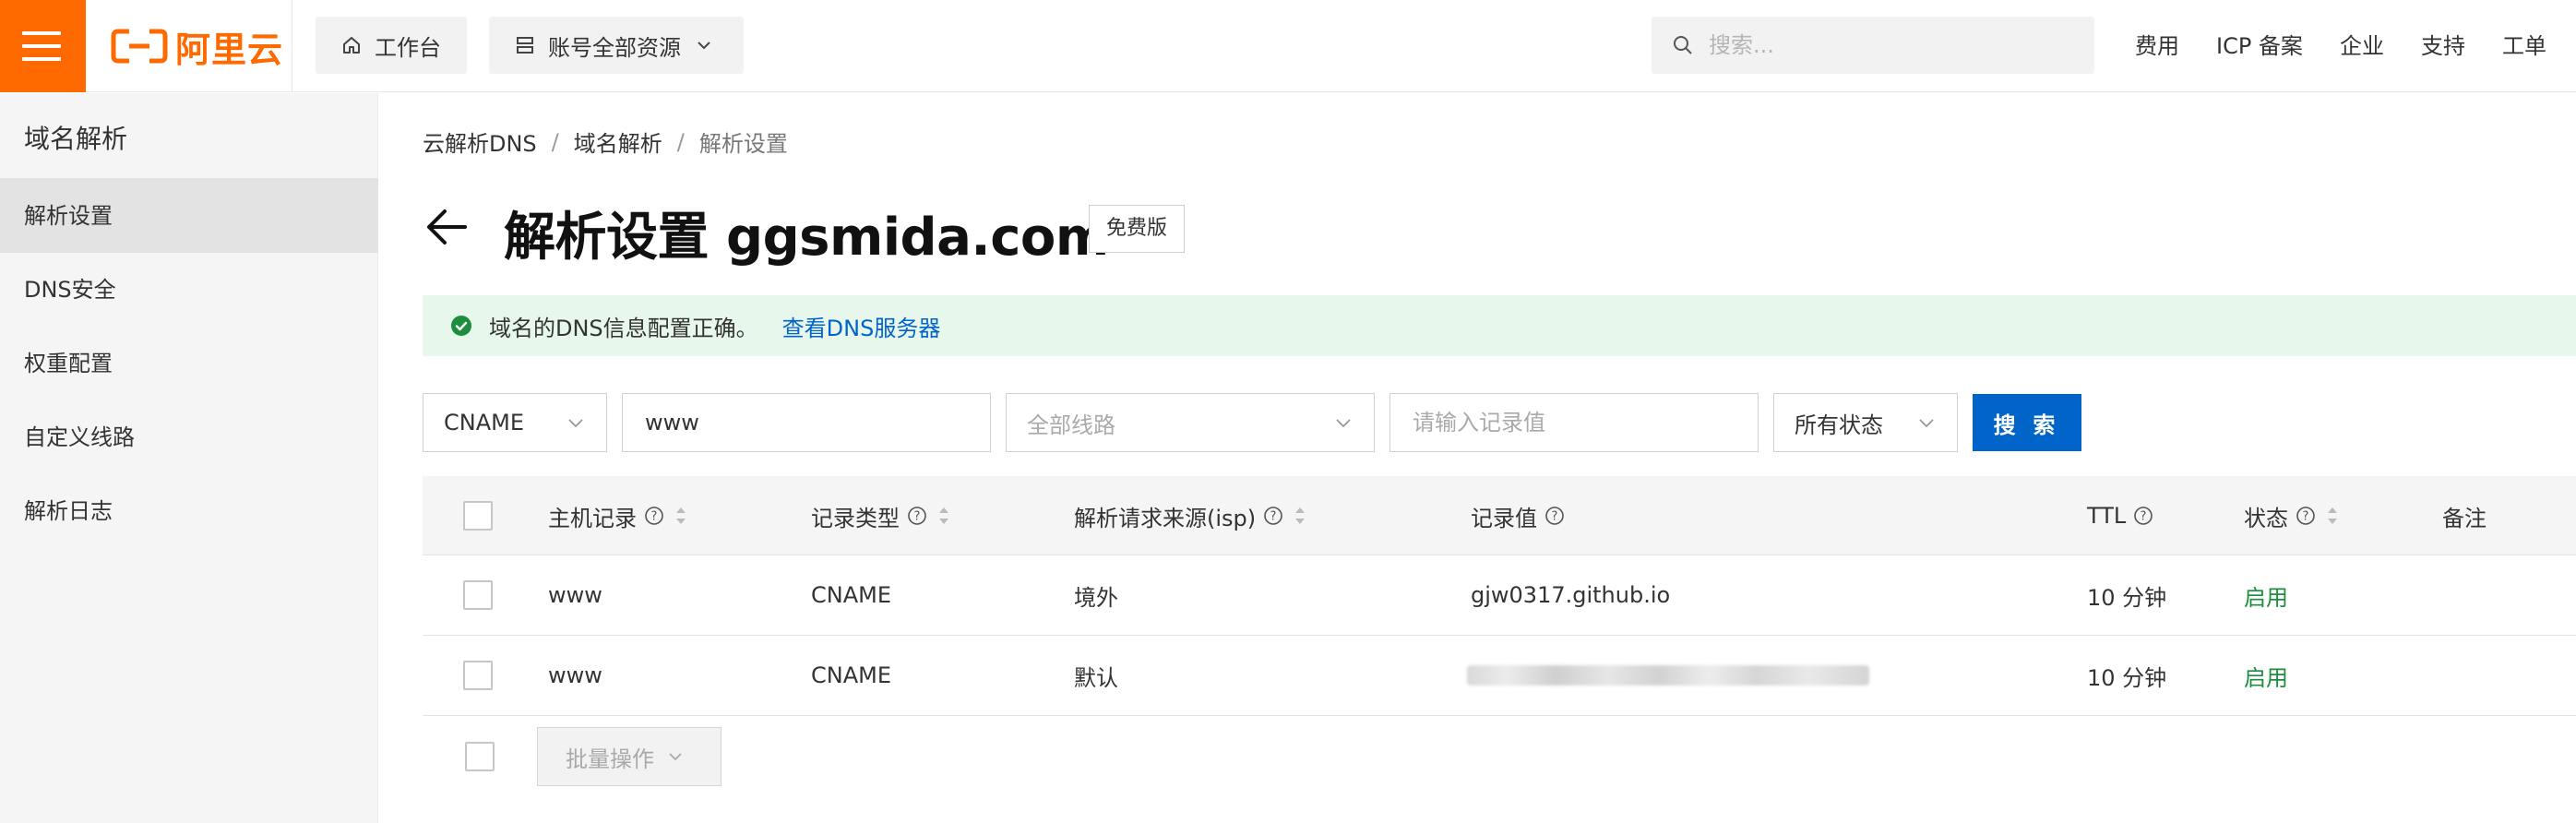  Describe the element at coordinates (855, 518) in the screenshot. I see `column-header-label: 记录类型` at that location.